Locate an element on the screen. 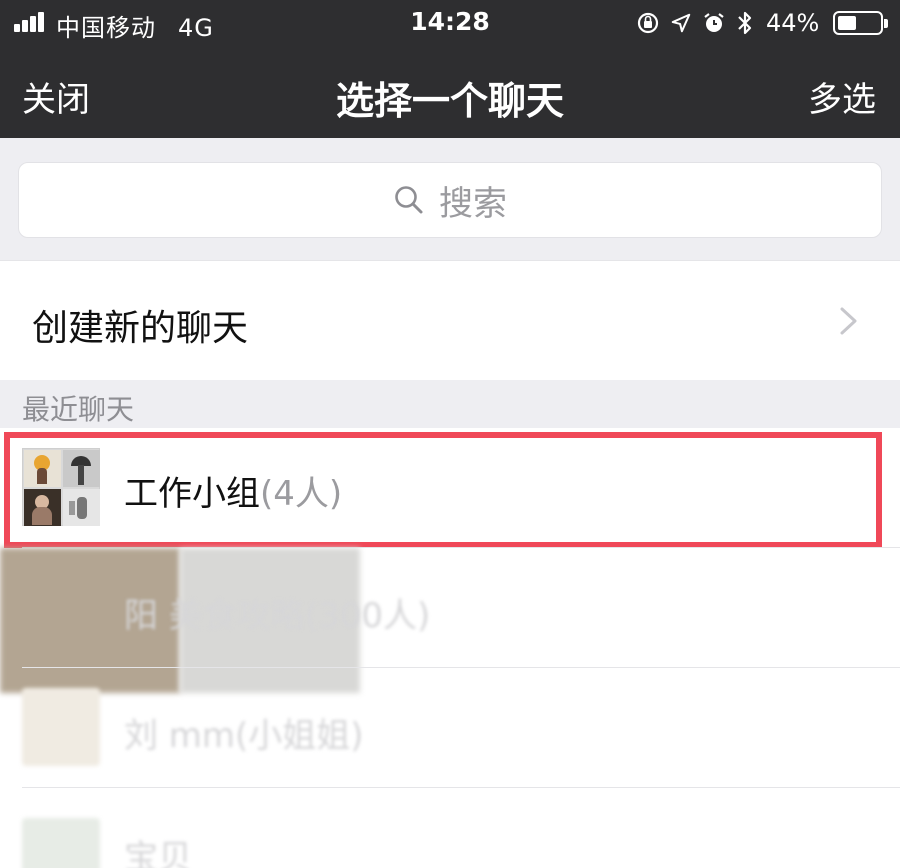 The image size is (900, 868). search-input: 搜索 is located at coordinates (450, 200).